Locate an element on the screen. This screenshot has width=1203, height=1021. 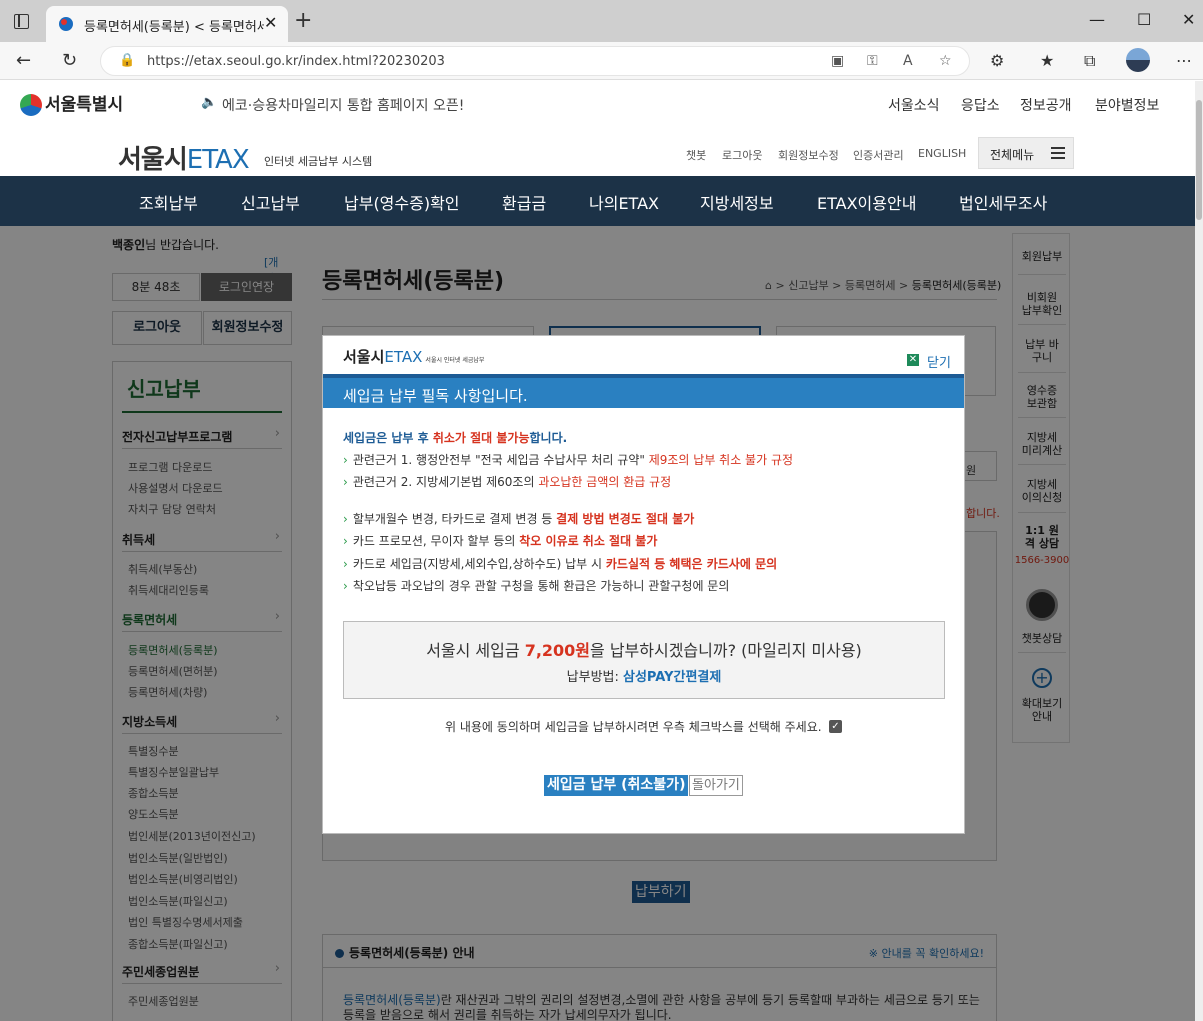
add-favorite-icon: ☆ is located at coordinates (945, 61).